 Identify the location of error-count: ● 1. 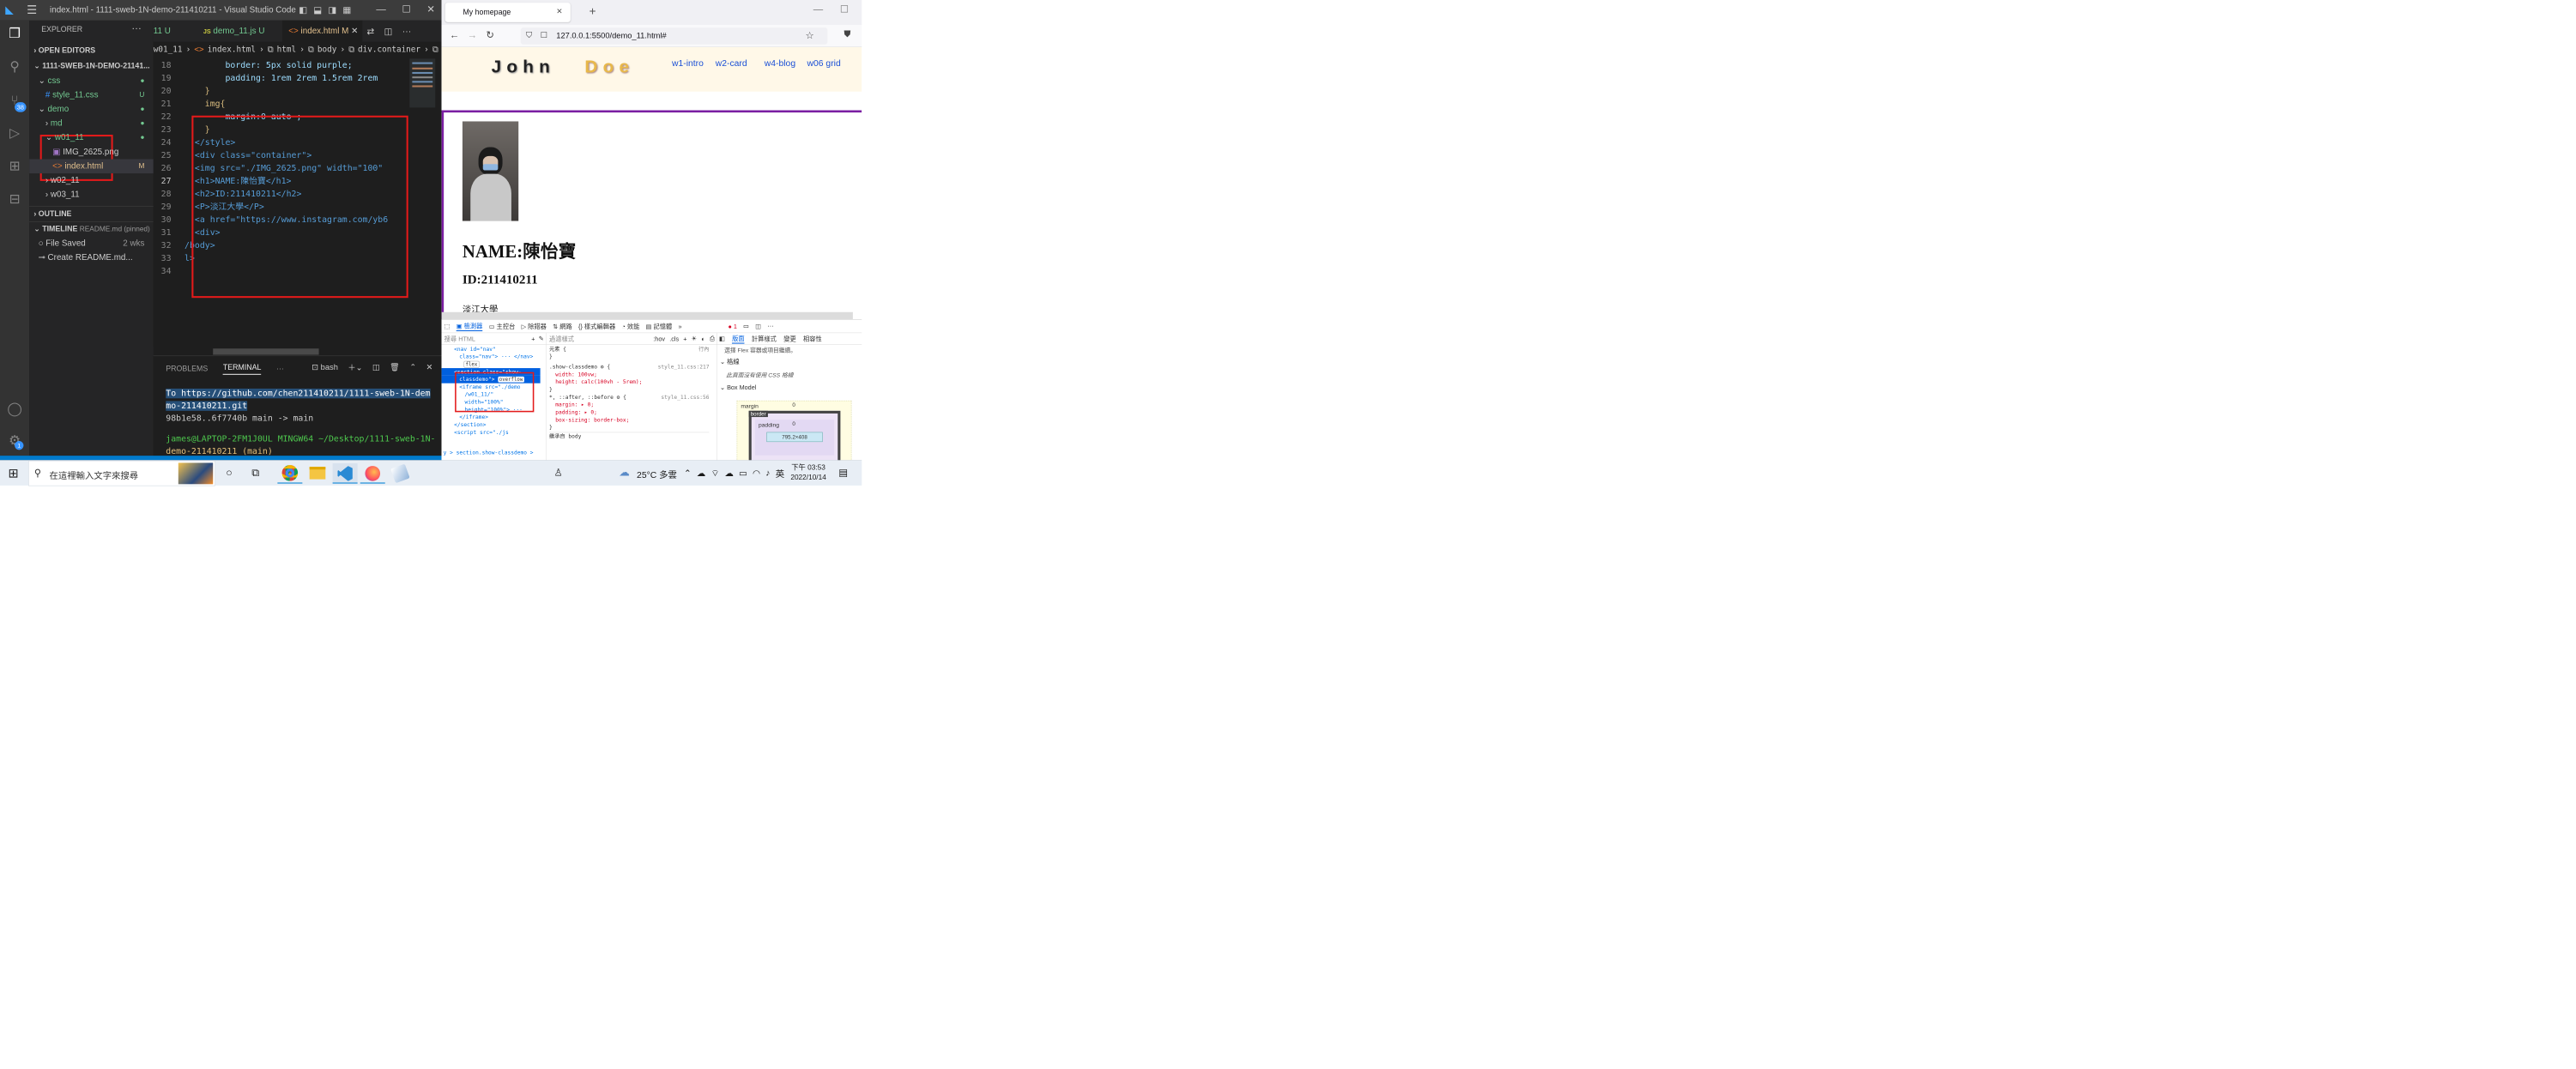
(732, 326).